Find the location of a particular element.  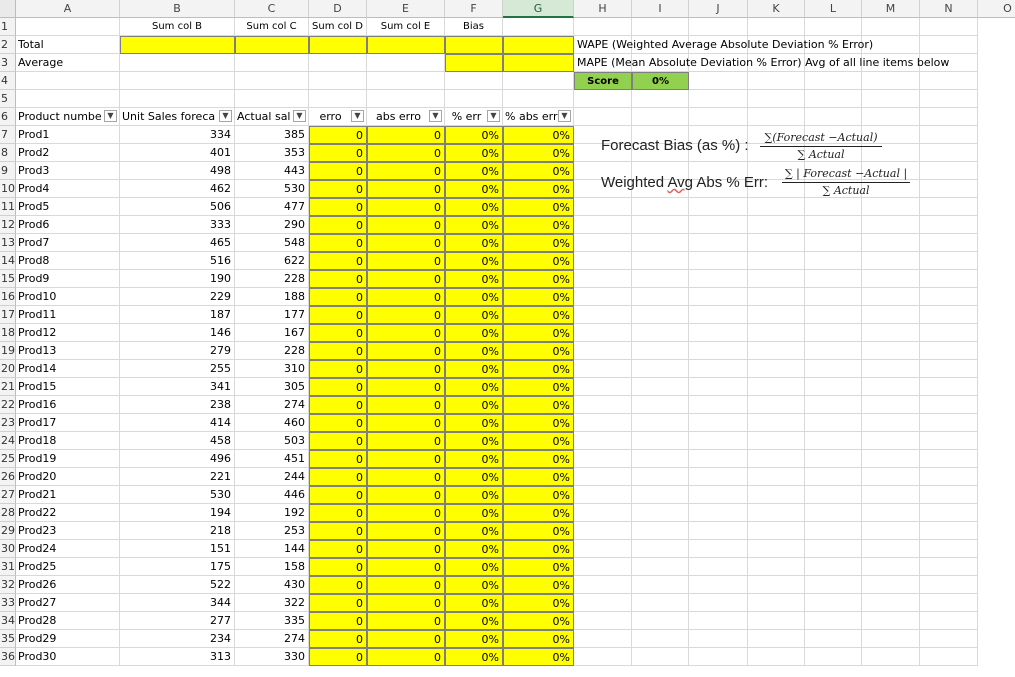

cell-n36 is located at coordinates (949, 657).